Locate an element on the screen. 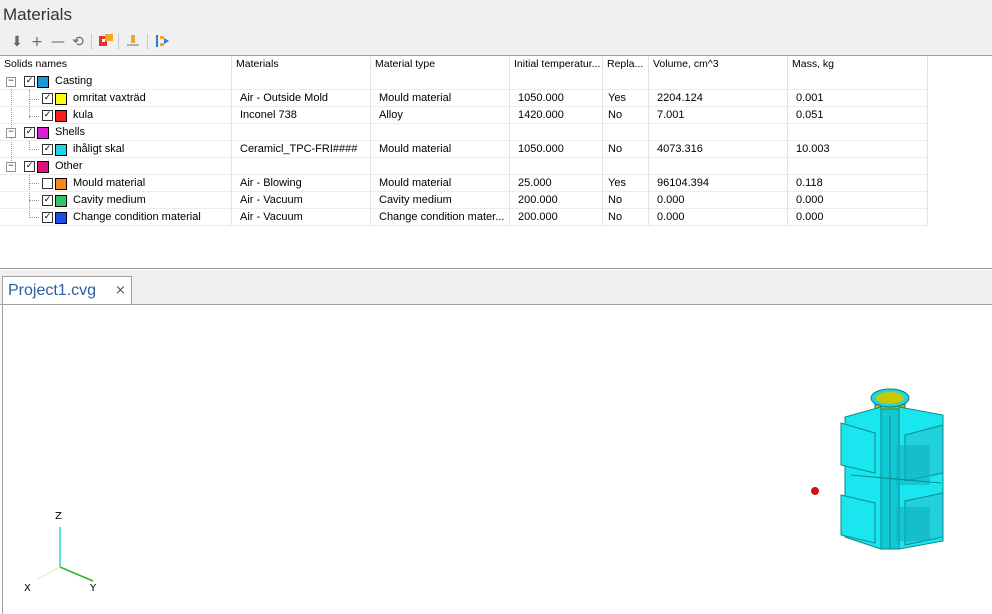 The height and width of the screenshot is (614, 992). remove-icon: — is located at coordinates (58, 42).